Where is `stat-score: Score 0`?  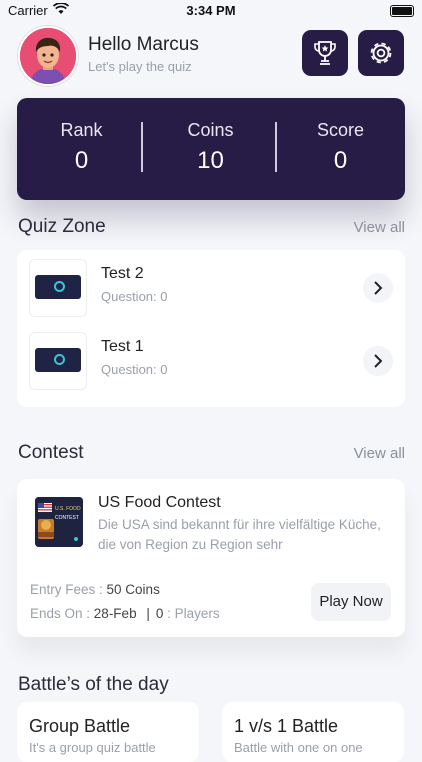
stat-score: Score 0 is located at coordinates (340, 147).